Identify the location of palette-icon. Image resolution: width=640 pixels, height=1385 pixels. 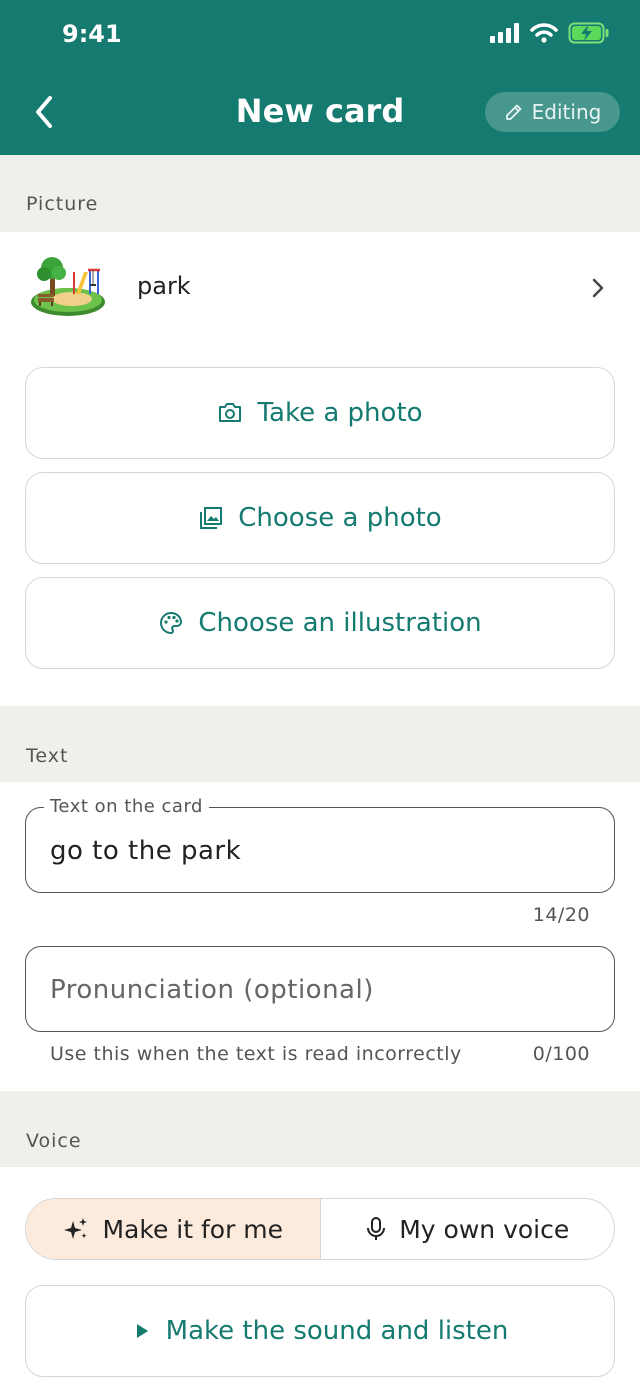
(171, 623).